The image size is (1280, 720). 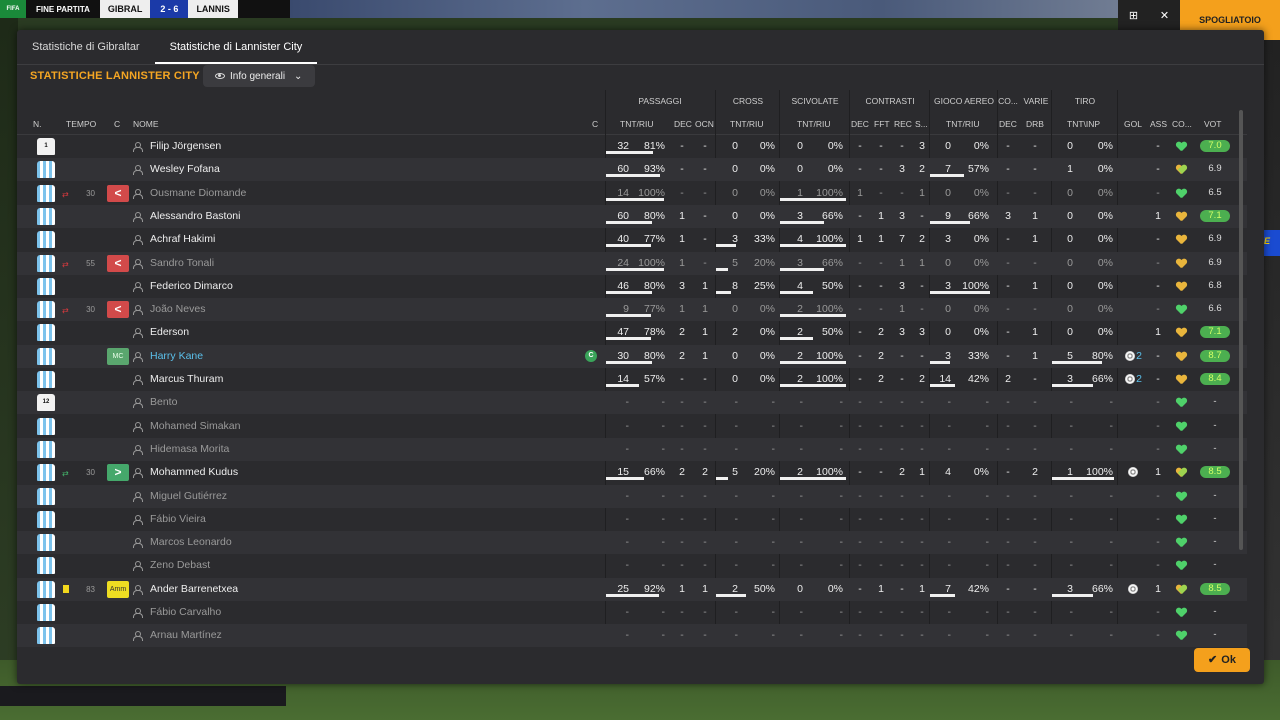 I want to click on player-name-cell: Marcos Leonardo, so click(x=182, y=542).